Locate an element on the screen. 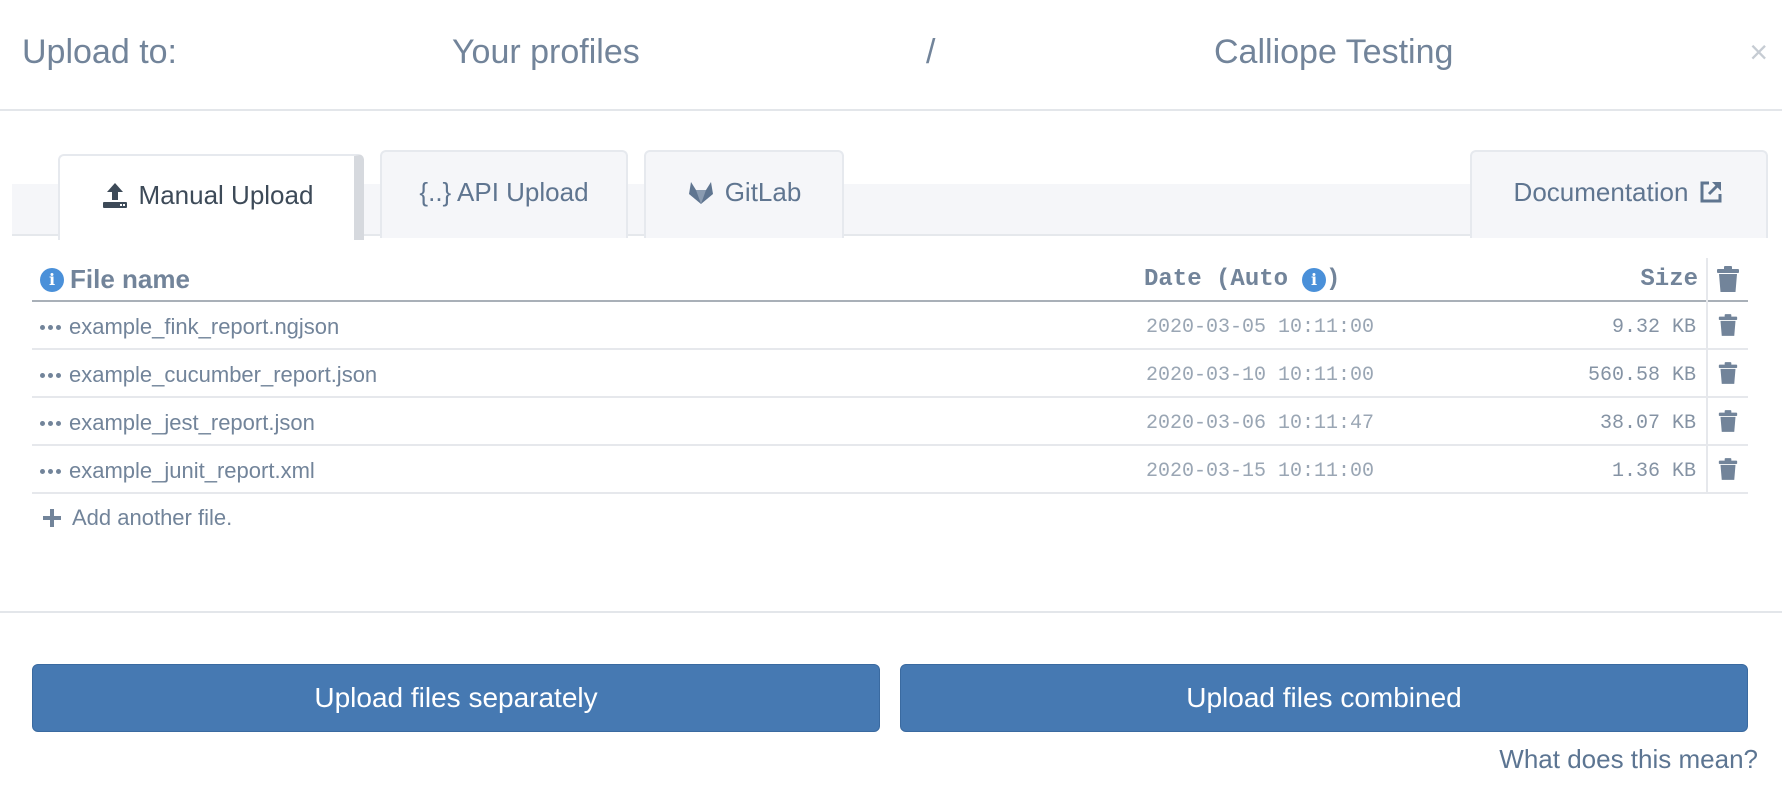 This screenshot has height=804, width=1782. file-date: 2020-03-05 10:11:00 is located at coordinates (1260, 327).